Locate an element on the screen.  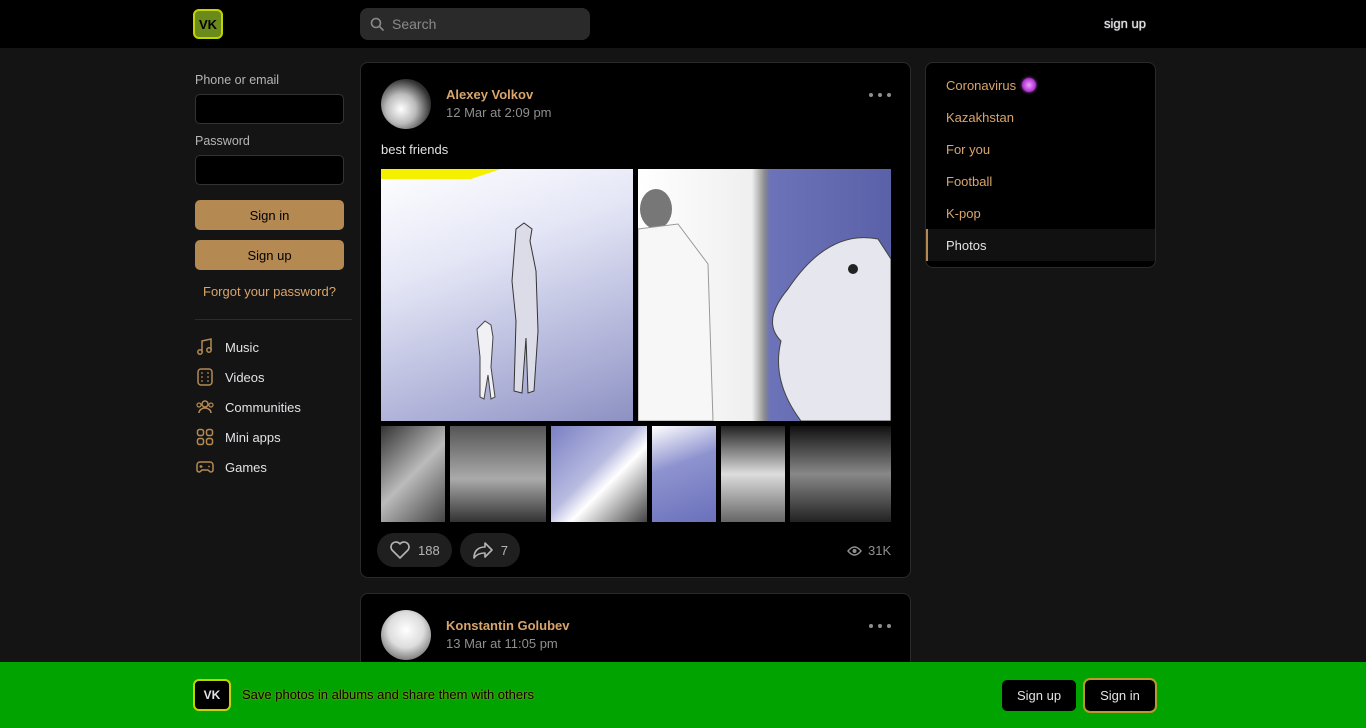
topic-coronavirus: Coronavirus is located at coordinates (1040, 85).